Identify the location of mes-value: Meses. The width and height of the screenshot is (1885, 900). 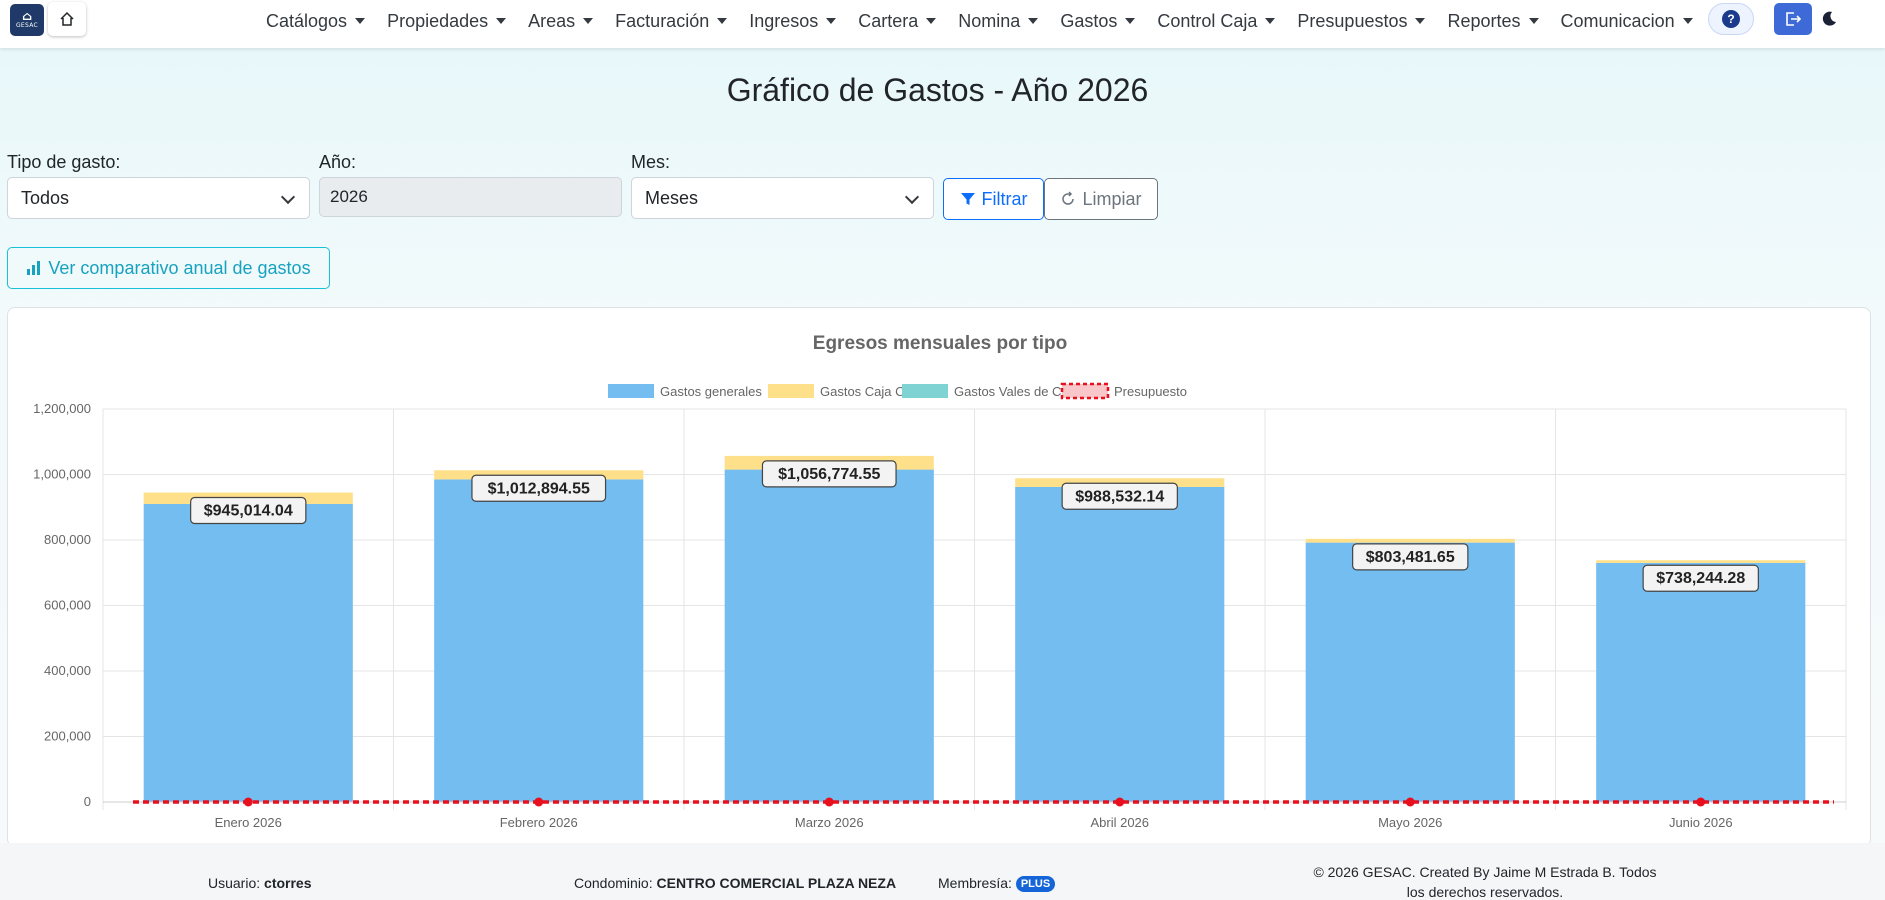
(672, 197).